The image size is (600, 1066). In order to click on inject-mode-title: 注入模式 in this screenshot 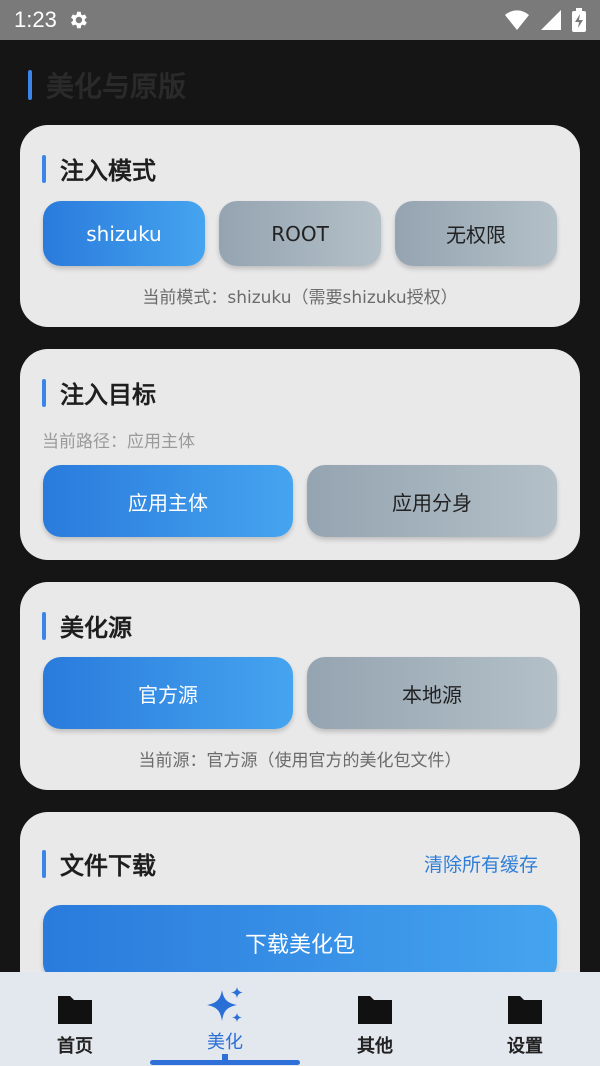, I will do `click(99, 168)`.